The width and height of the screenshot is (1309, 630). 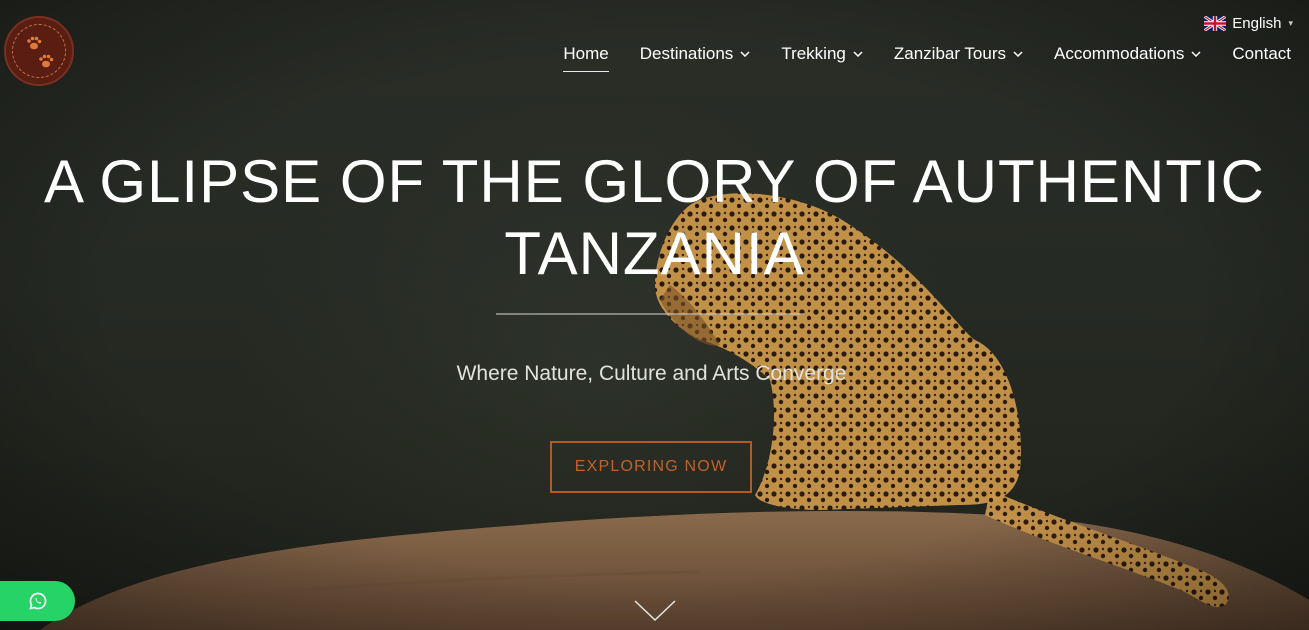 What do you see at coordinates (813, 53) in the screenshot?
I see `nav-item-label: Trekking` at bounding box center [813, 53].